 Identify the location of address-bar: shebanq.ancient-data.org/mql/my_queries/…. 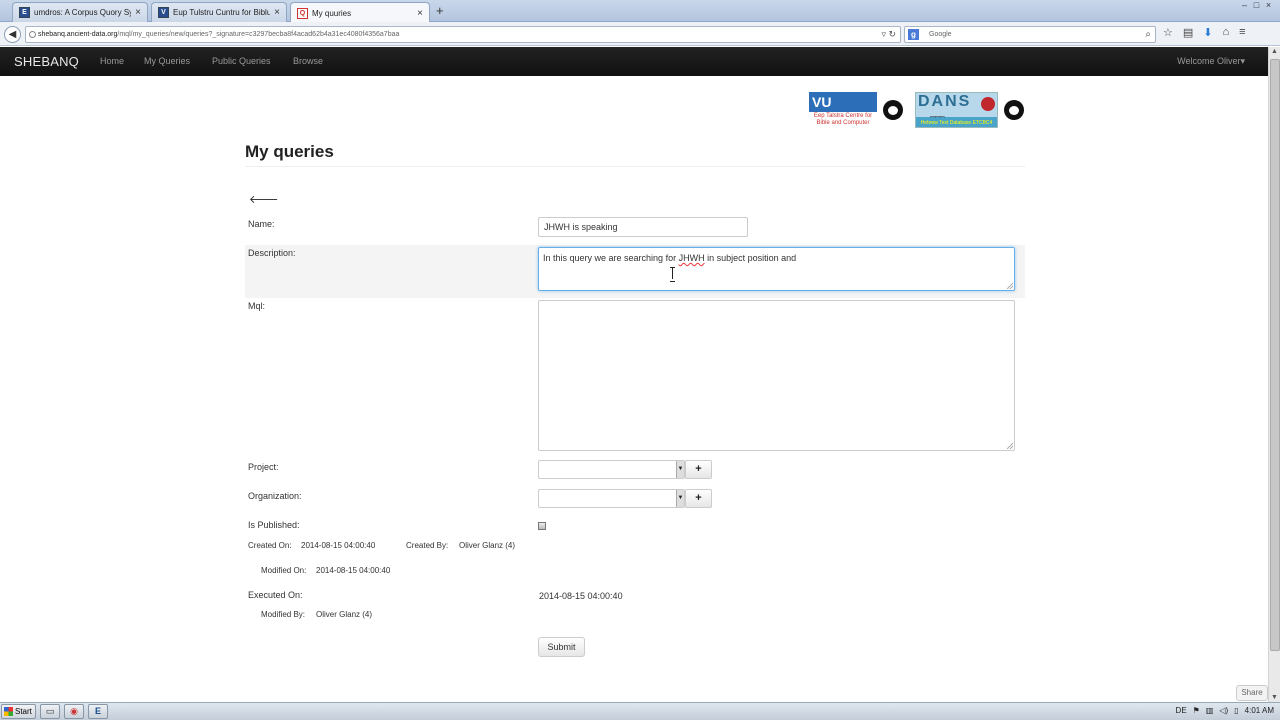
(463, 34).